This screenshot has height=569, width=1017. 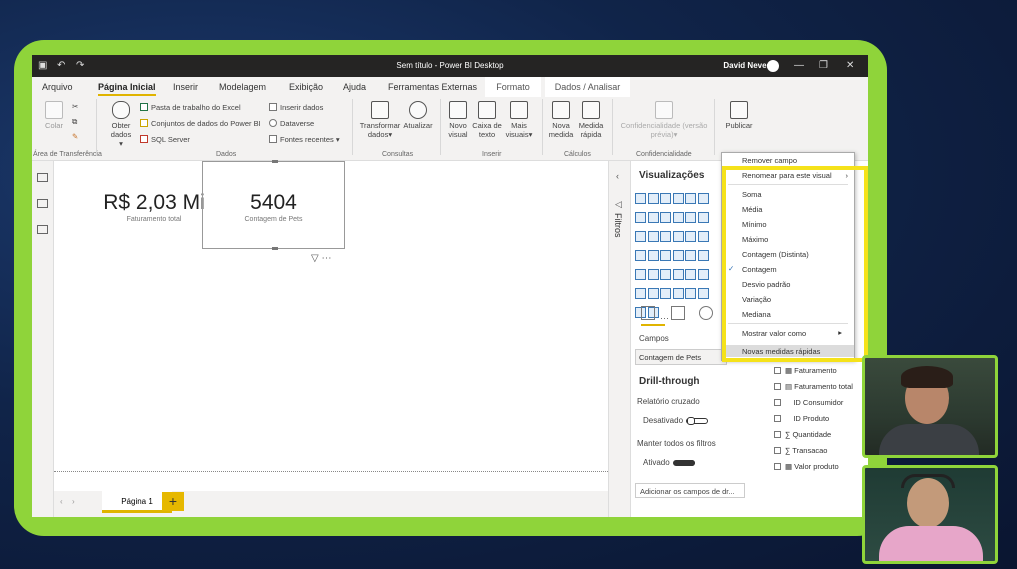 What do you see at coordinates (640, 198) in the screenshot?
I see `stacked-bar-icon` at bounding box center [640, 198].